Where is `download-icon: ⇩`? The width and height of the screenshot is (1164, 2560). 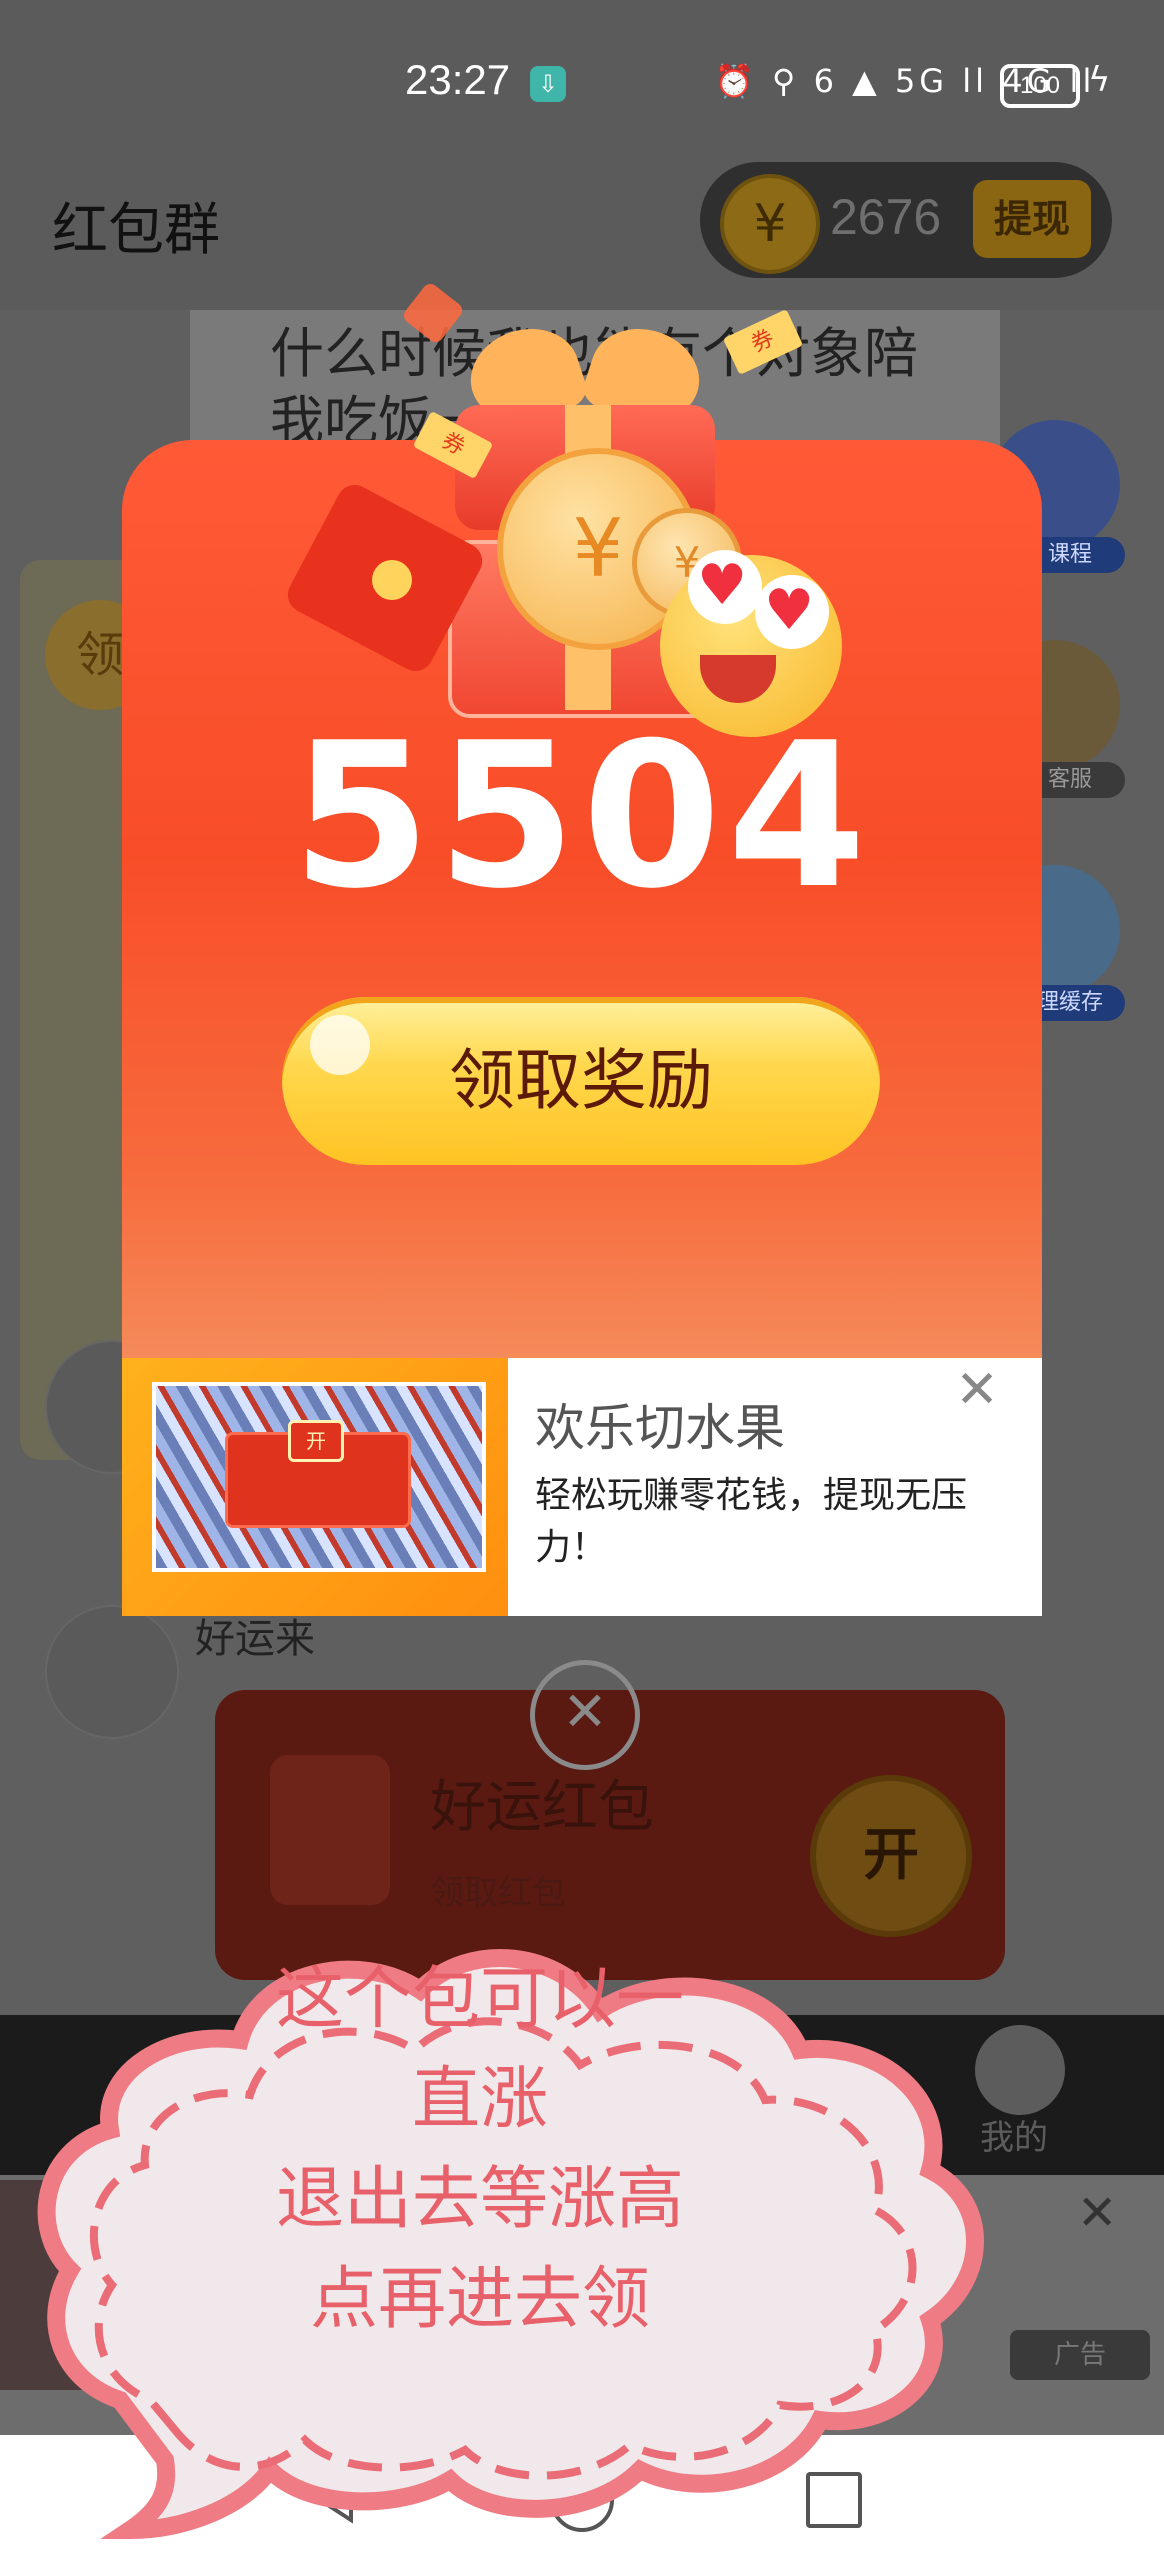
download-icon: ⇩ is located at coordinates (548, 84).